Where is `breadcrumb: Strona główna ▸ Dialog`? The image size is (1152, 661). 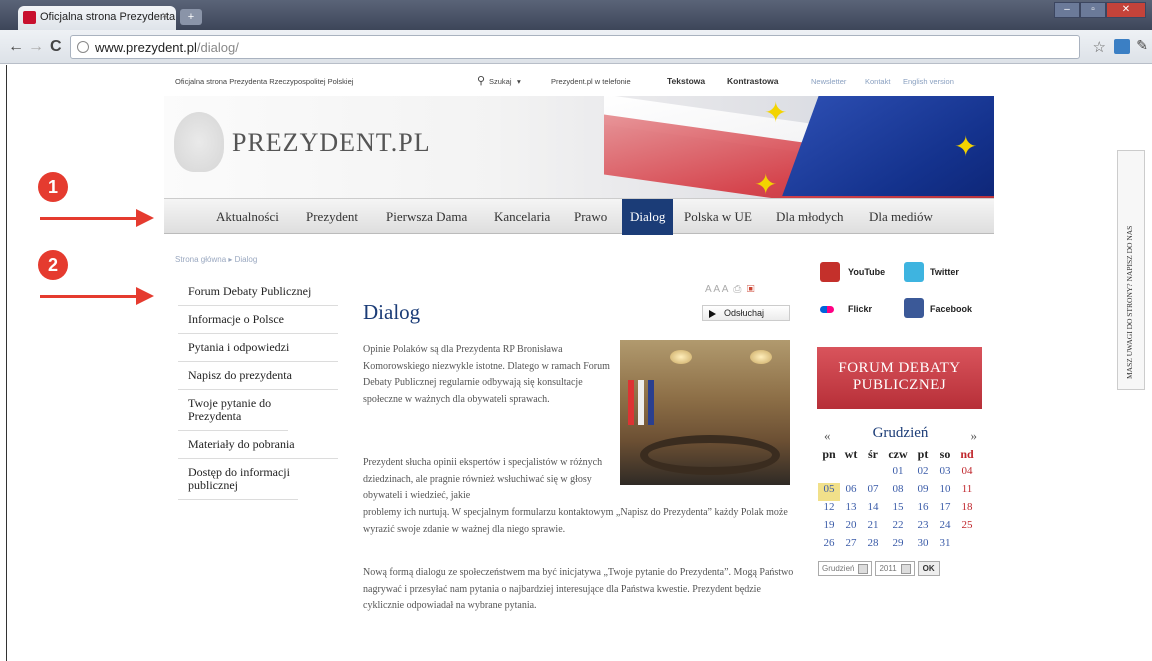
breadcrumb: Strona główna ▸ Dialog is located at coordinates (216, 259).